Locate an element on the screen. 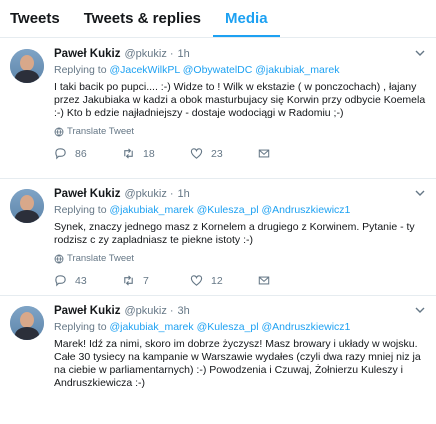 Image resolution: width=436 pixels, height=424 pixels. tweet-header: Paweł Kukiz @pkukiz · 3h is located at coordinates (240, 311).